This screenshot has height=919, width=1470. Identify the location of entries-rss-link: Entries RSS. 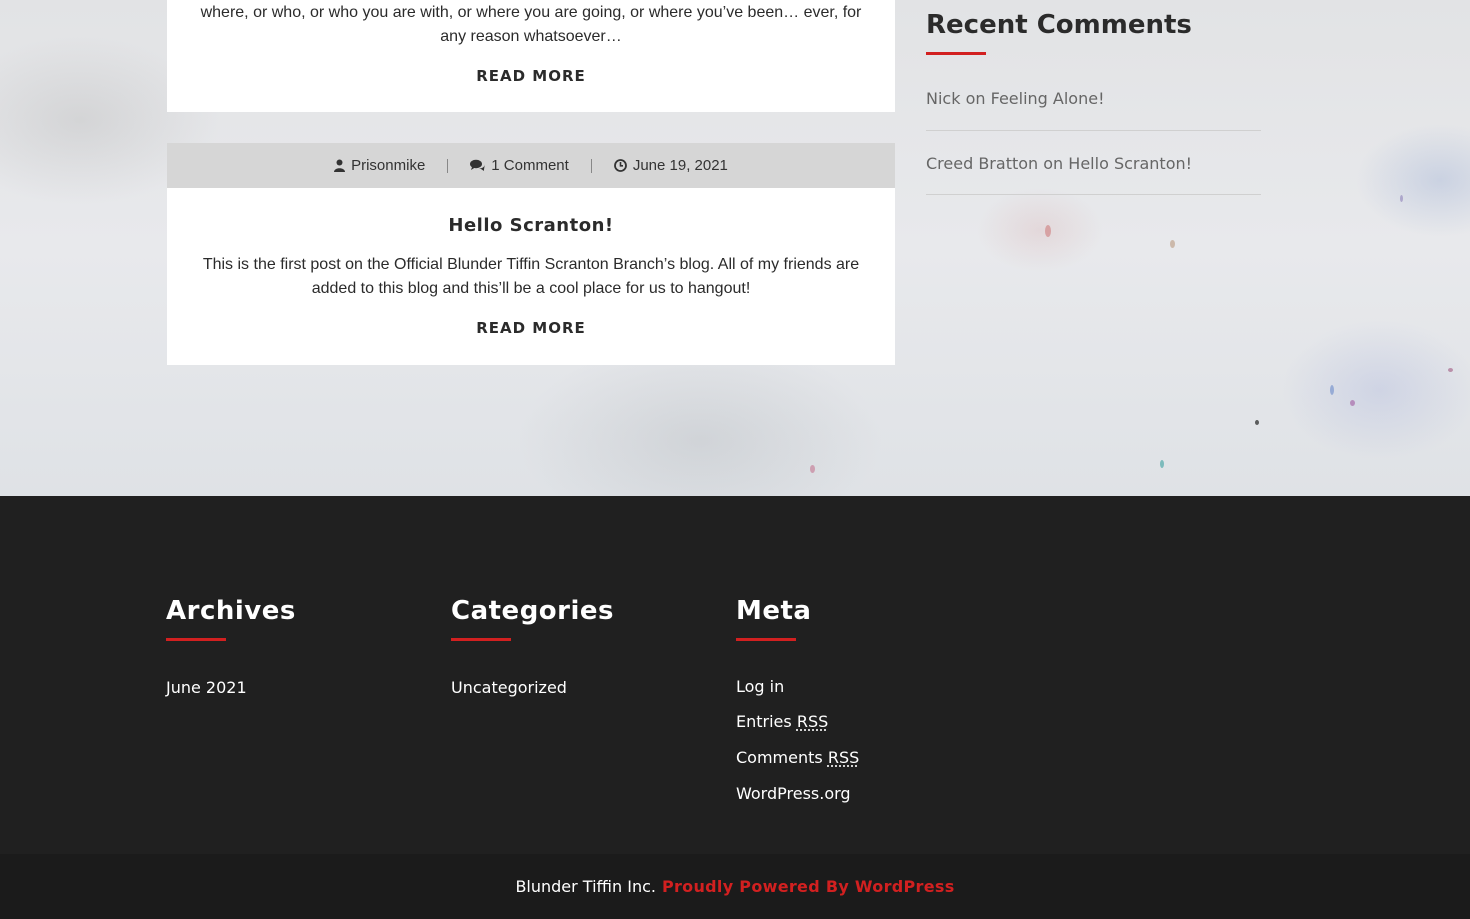
(782, 721).